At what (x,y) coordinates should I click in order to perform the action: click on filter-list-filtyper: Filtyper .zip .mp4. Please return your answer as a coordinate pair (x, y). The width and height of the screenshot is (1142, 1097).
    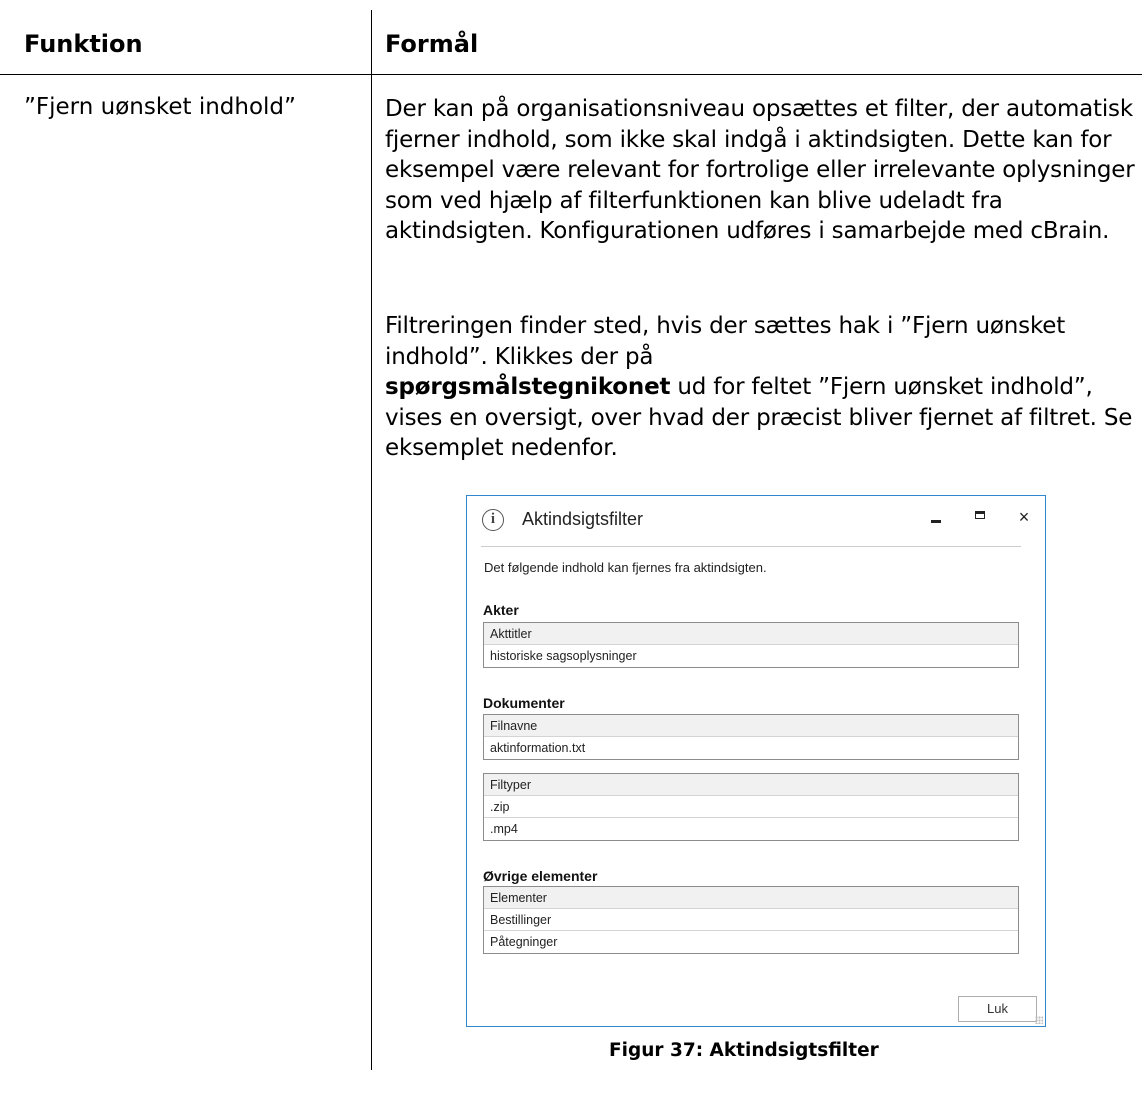
    Looking at the image, I should click on (751, 807).